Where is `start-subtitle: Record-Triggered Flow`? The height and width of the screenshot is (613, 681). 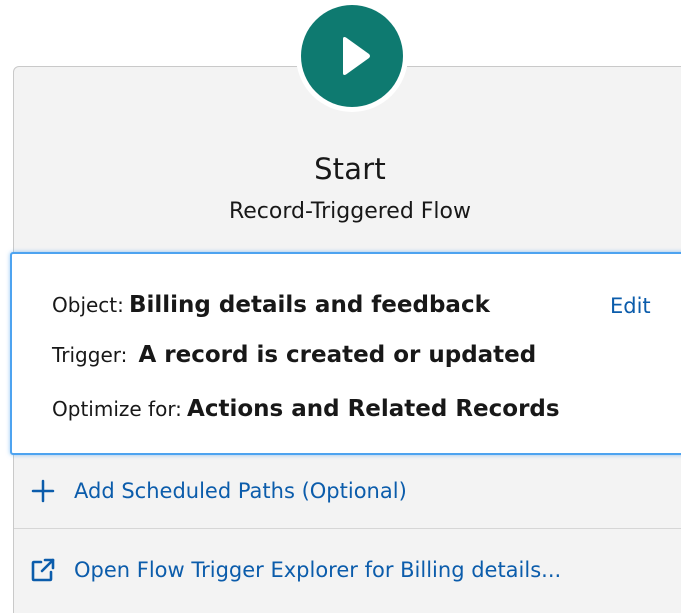 start-subtitle: Record-Triggered Flow is located at coordinates (350, 211).